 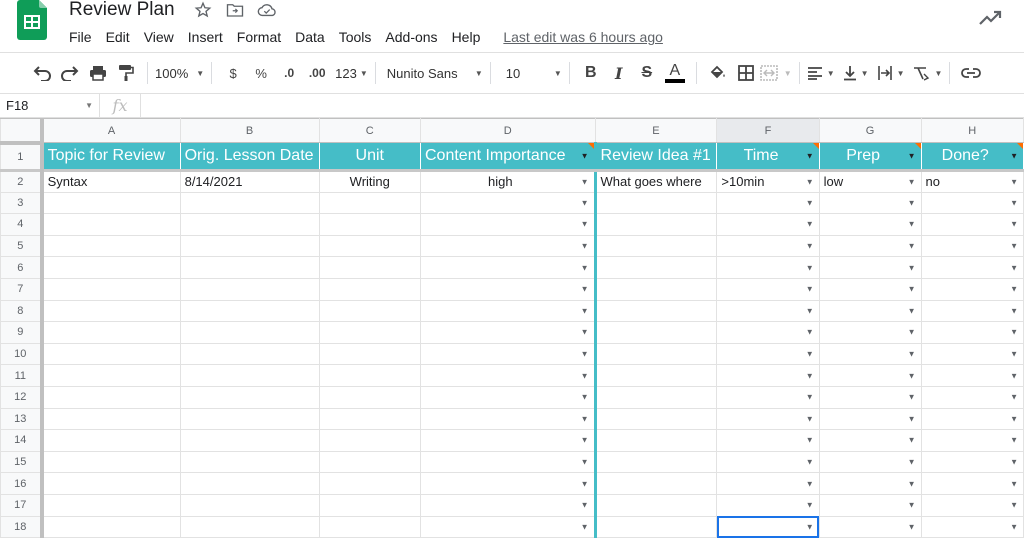 I want to click on fill-color-icon, so click(x=718, y=73).